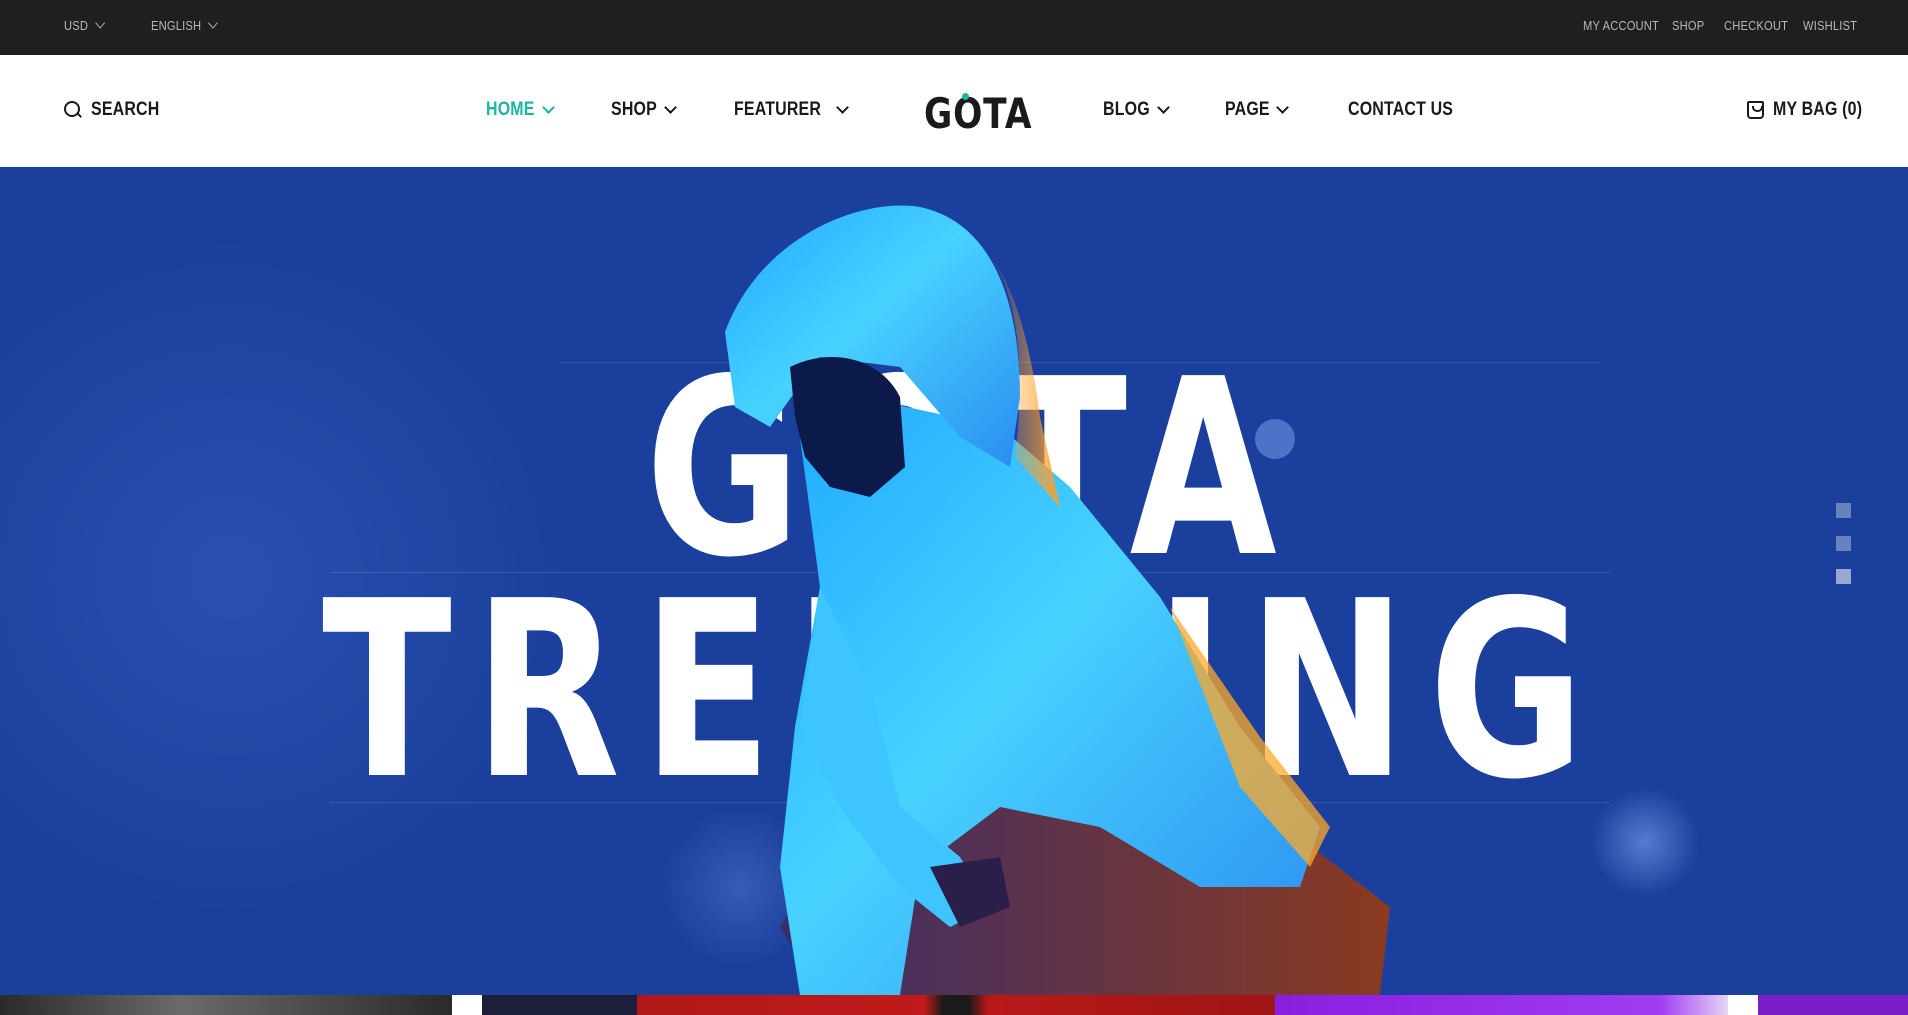 The width and height of the screenshot is (1908, 1015). Describe the element at coordinates (1247, 109) in the screenshot. I see `nav-page-label: PAGE` at that location.